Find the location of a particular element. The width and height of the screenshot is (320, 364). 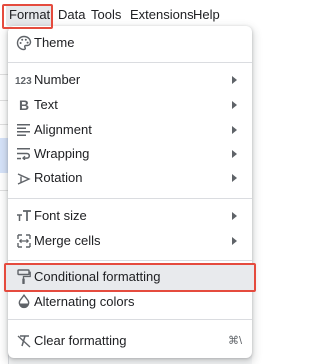

menu-item-clear-formatting: Clear formatting ⌘\ is located at coordinates (130, 341).